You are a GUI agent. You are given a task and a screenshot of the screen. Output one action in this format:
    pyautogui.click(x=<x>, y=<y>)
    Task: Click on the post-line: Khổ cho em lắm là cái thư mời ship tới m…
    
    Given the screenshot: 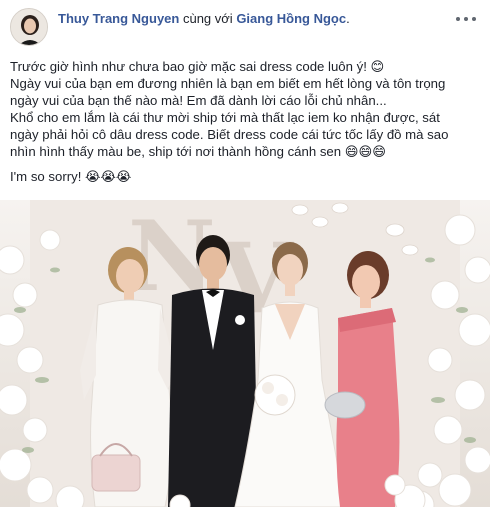 What is the action you would take?
    pyautogui.click(x=225, y=117)
    